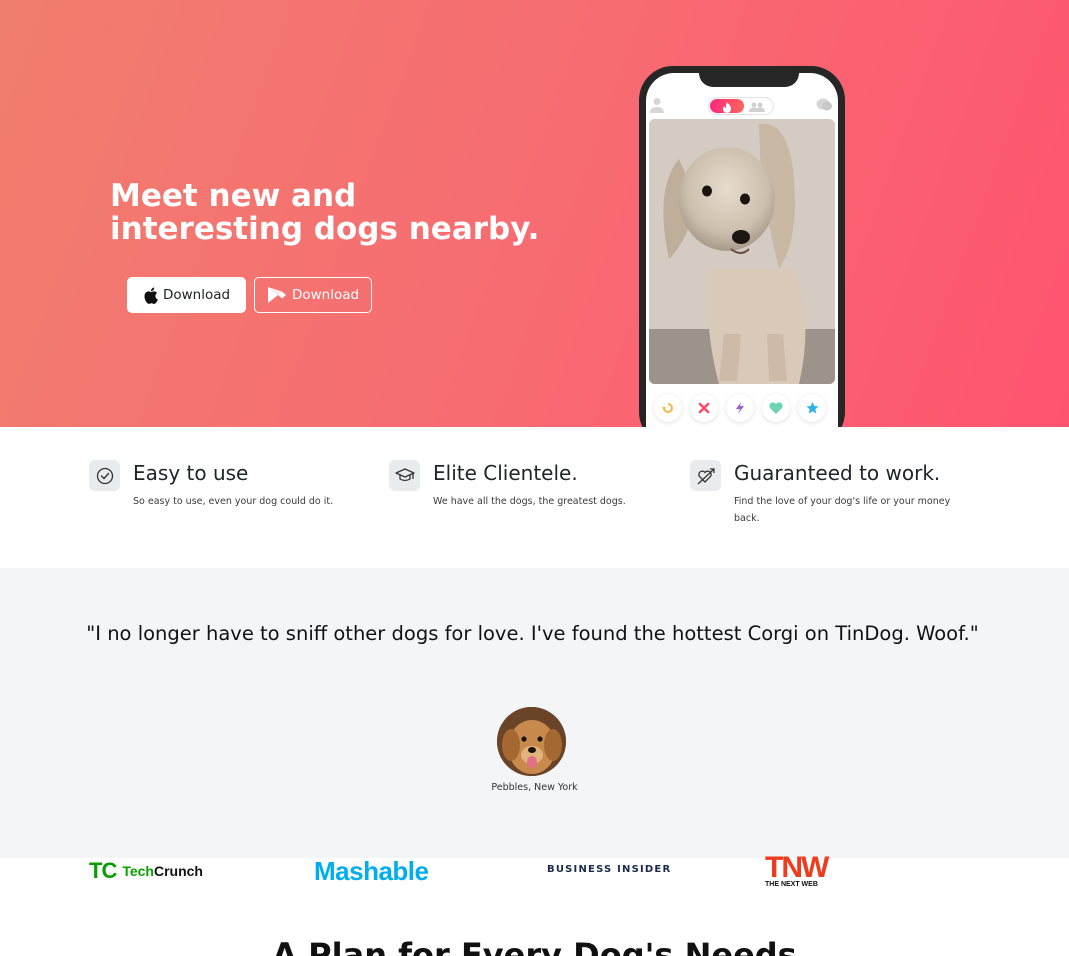 The image size is (1069, 956). What do you see at coordinates (138, 871) in the screenshot?
I see `techcrunch-word-a: Tech` at bounding box center [138, 871].